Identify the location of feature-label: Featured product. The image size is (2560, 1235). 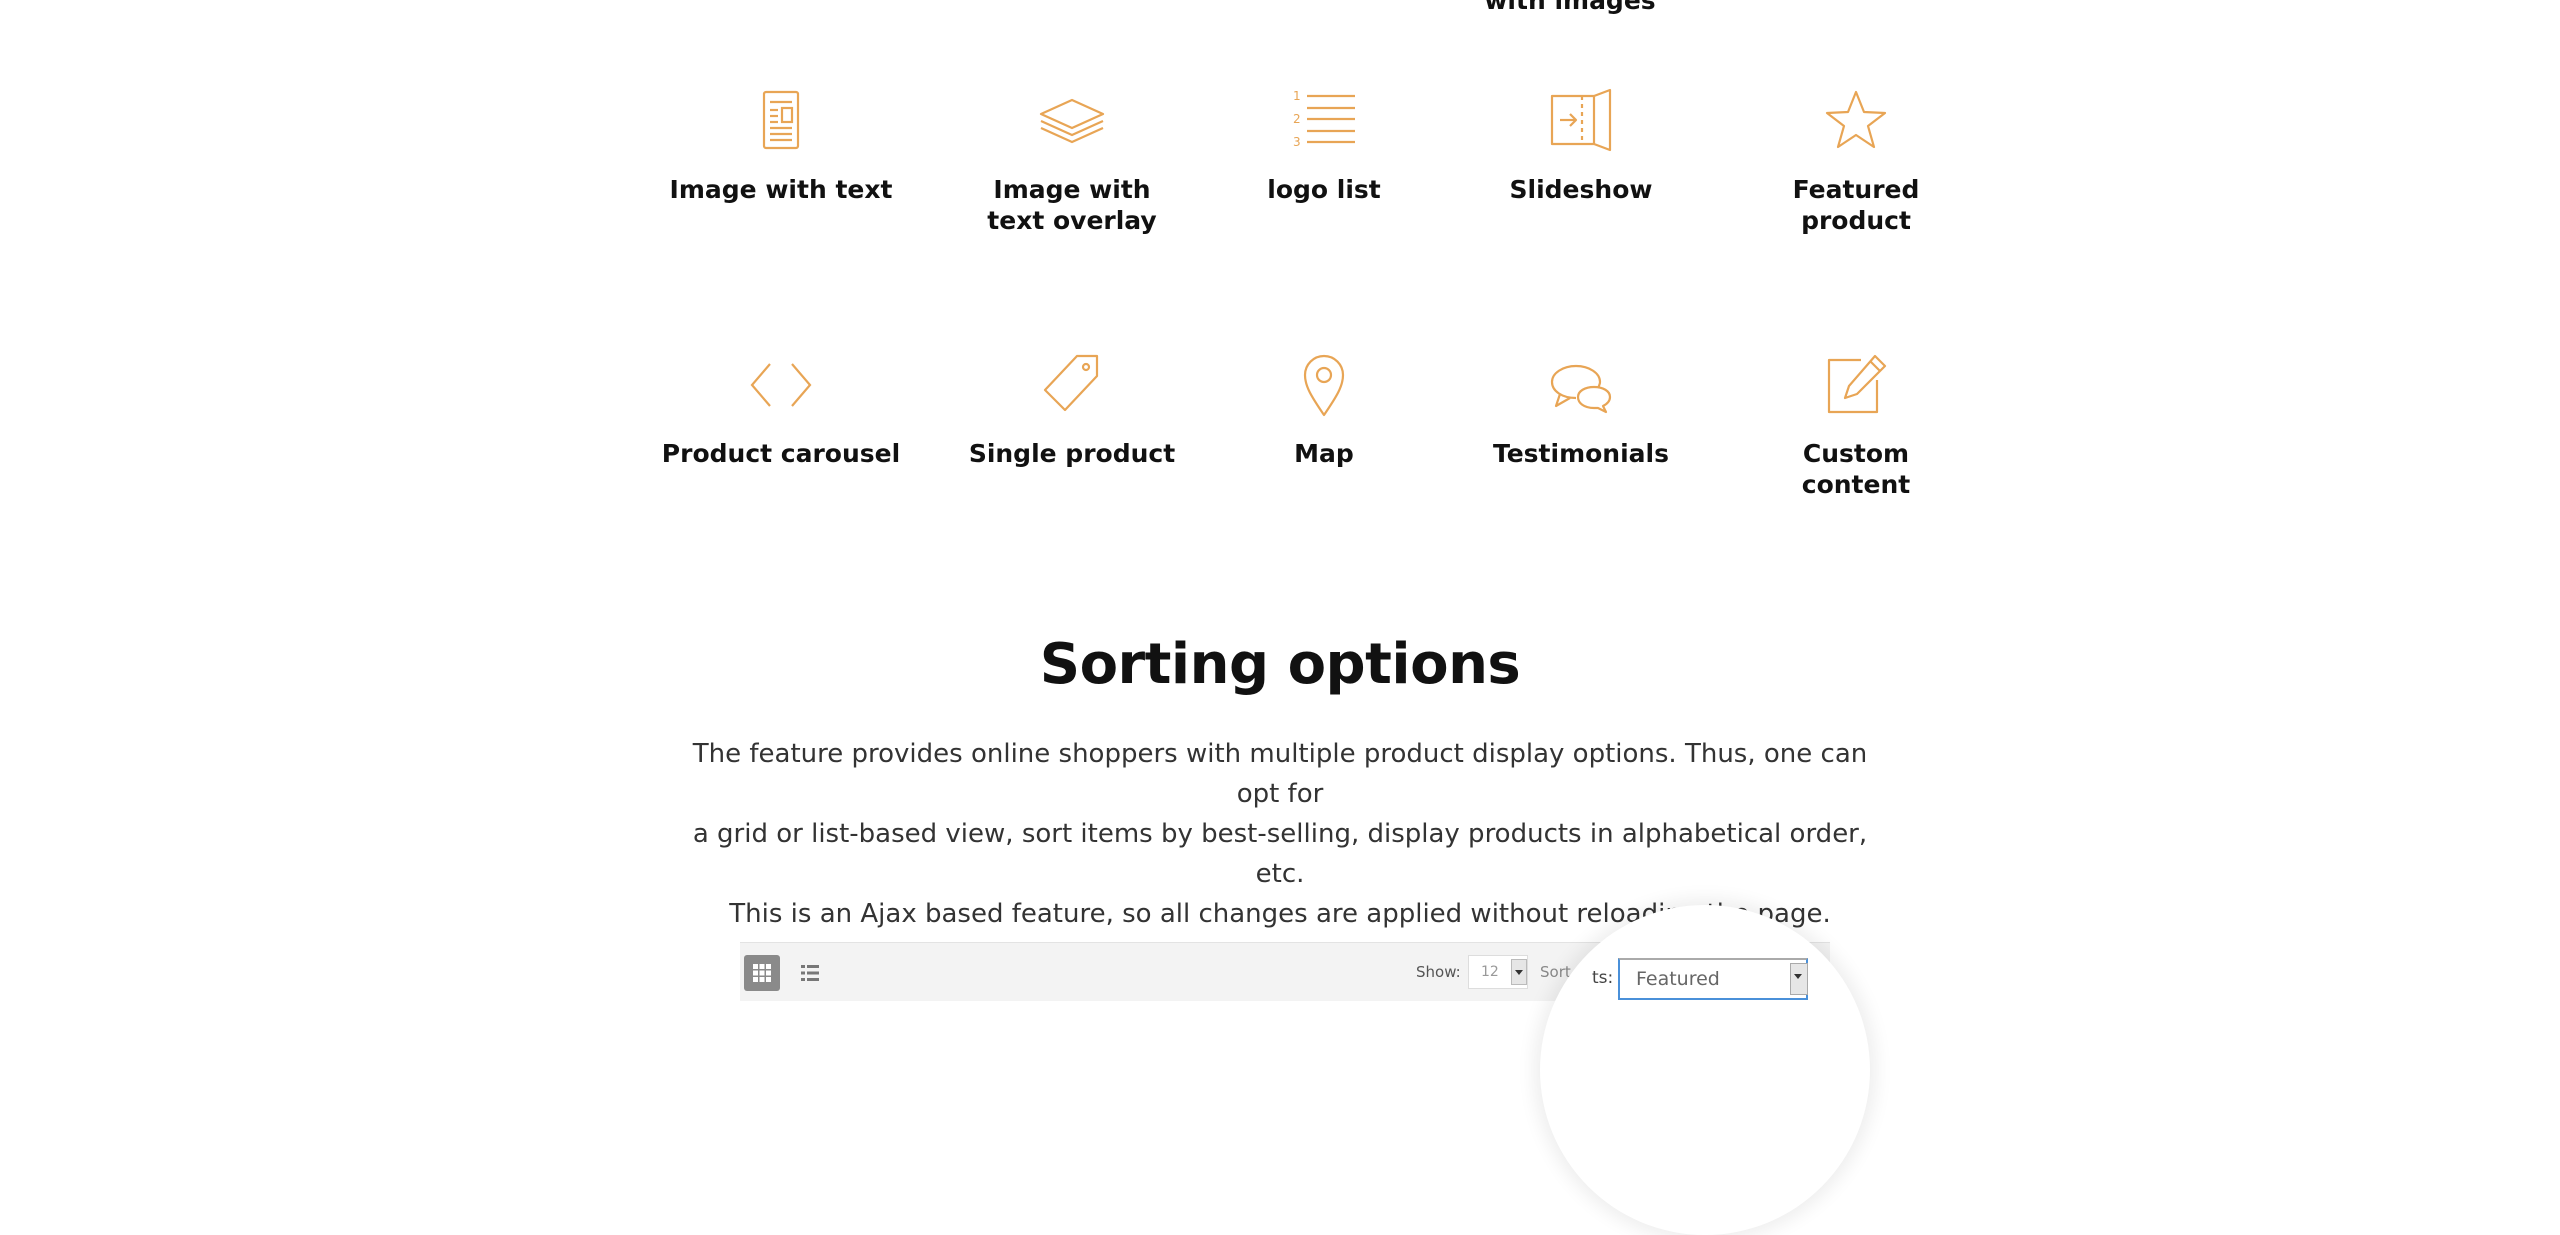
(1856, 205).